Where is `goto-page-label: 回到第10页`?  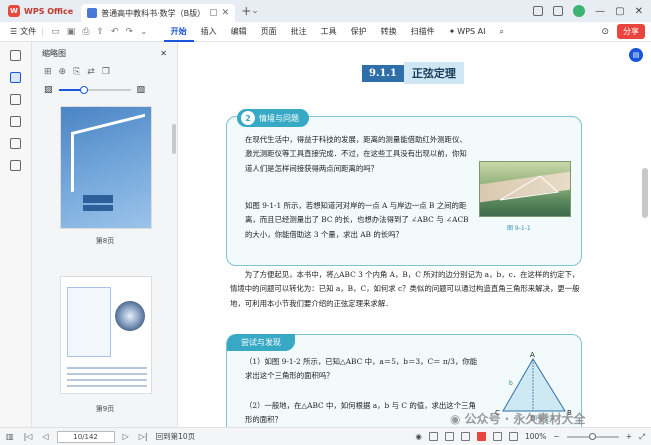 goto-page-label: 回到第10页 is located at coordinates (176, 436).